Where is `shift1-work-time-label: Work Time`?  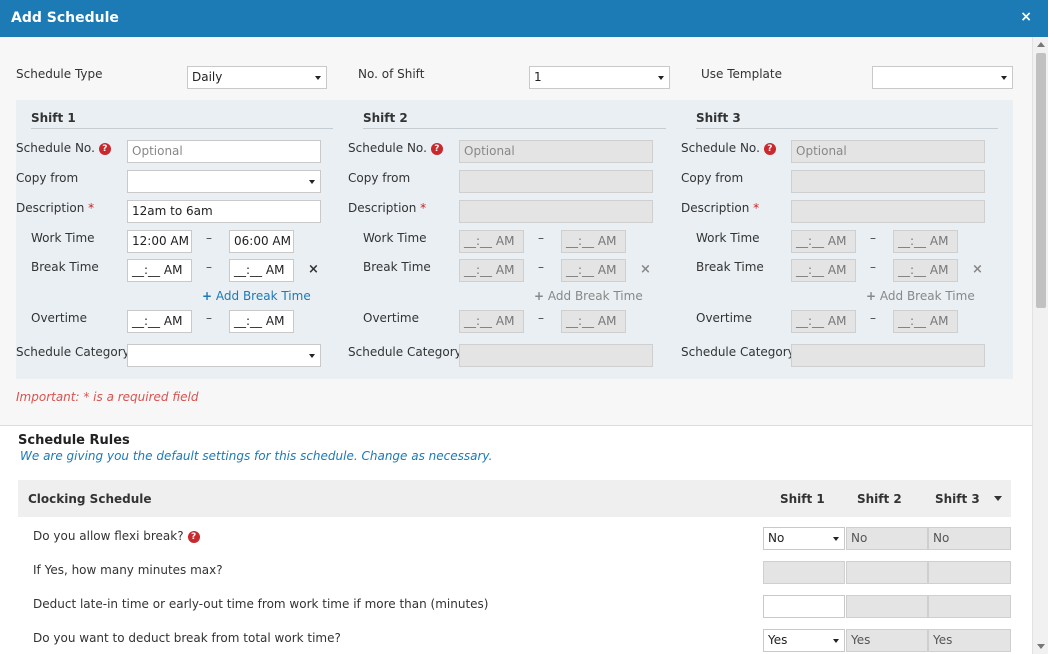
shift1-work-time-label: Work Time is located at coordinates (63, 238).